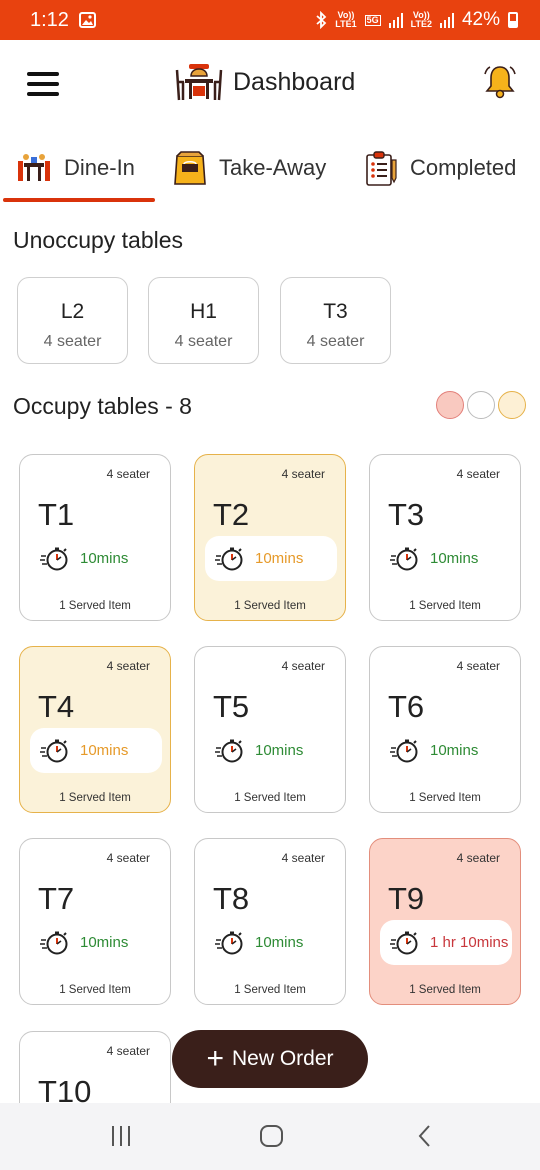 This screenshot has width=540, height=1170. I want to click on gallery-icon, so click(87, 20).